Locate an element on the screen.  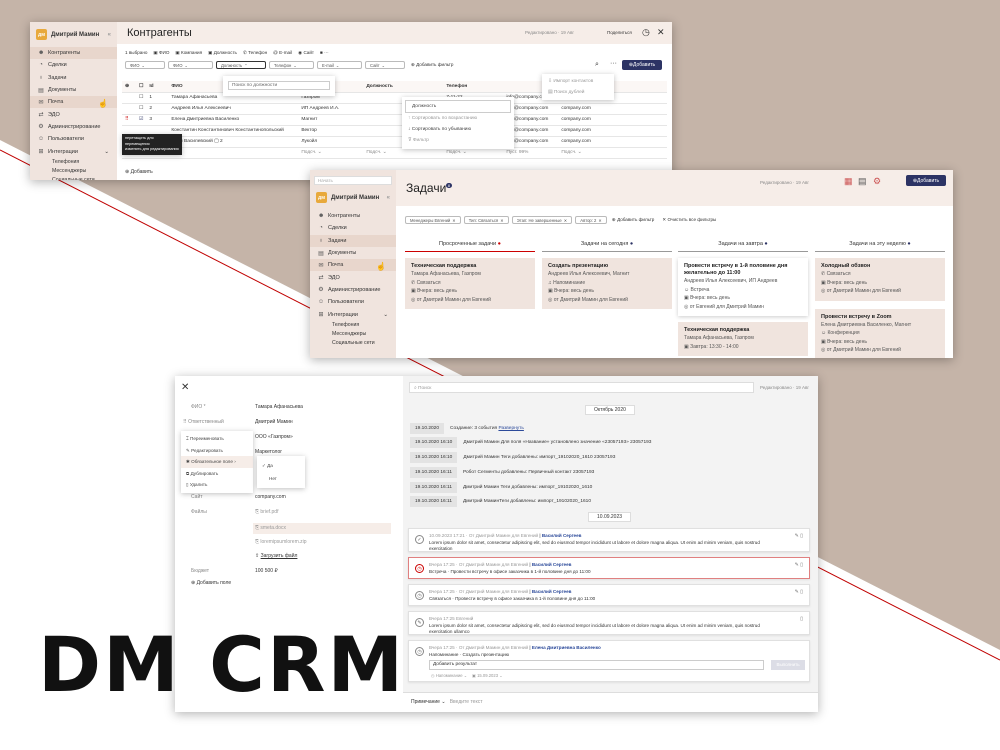
kanban-view-icon: ▦ is located at coordinates (848, 181).